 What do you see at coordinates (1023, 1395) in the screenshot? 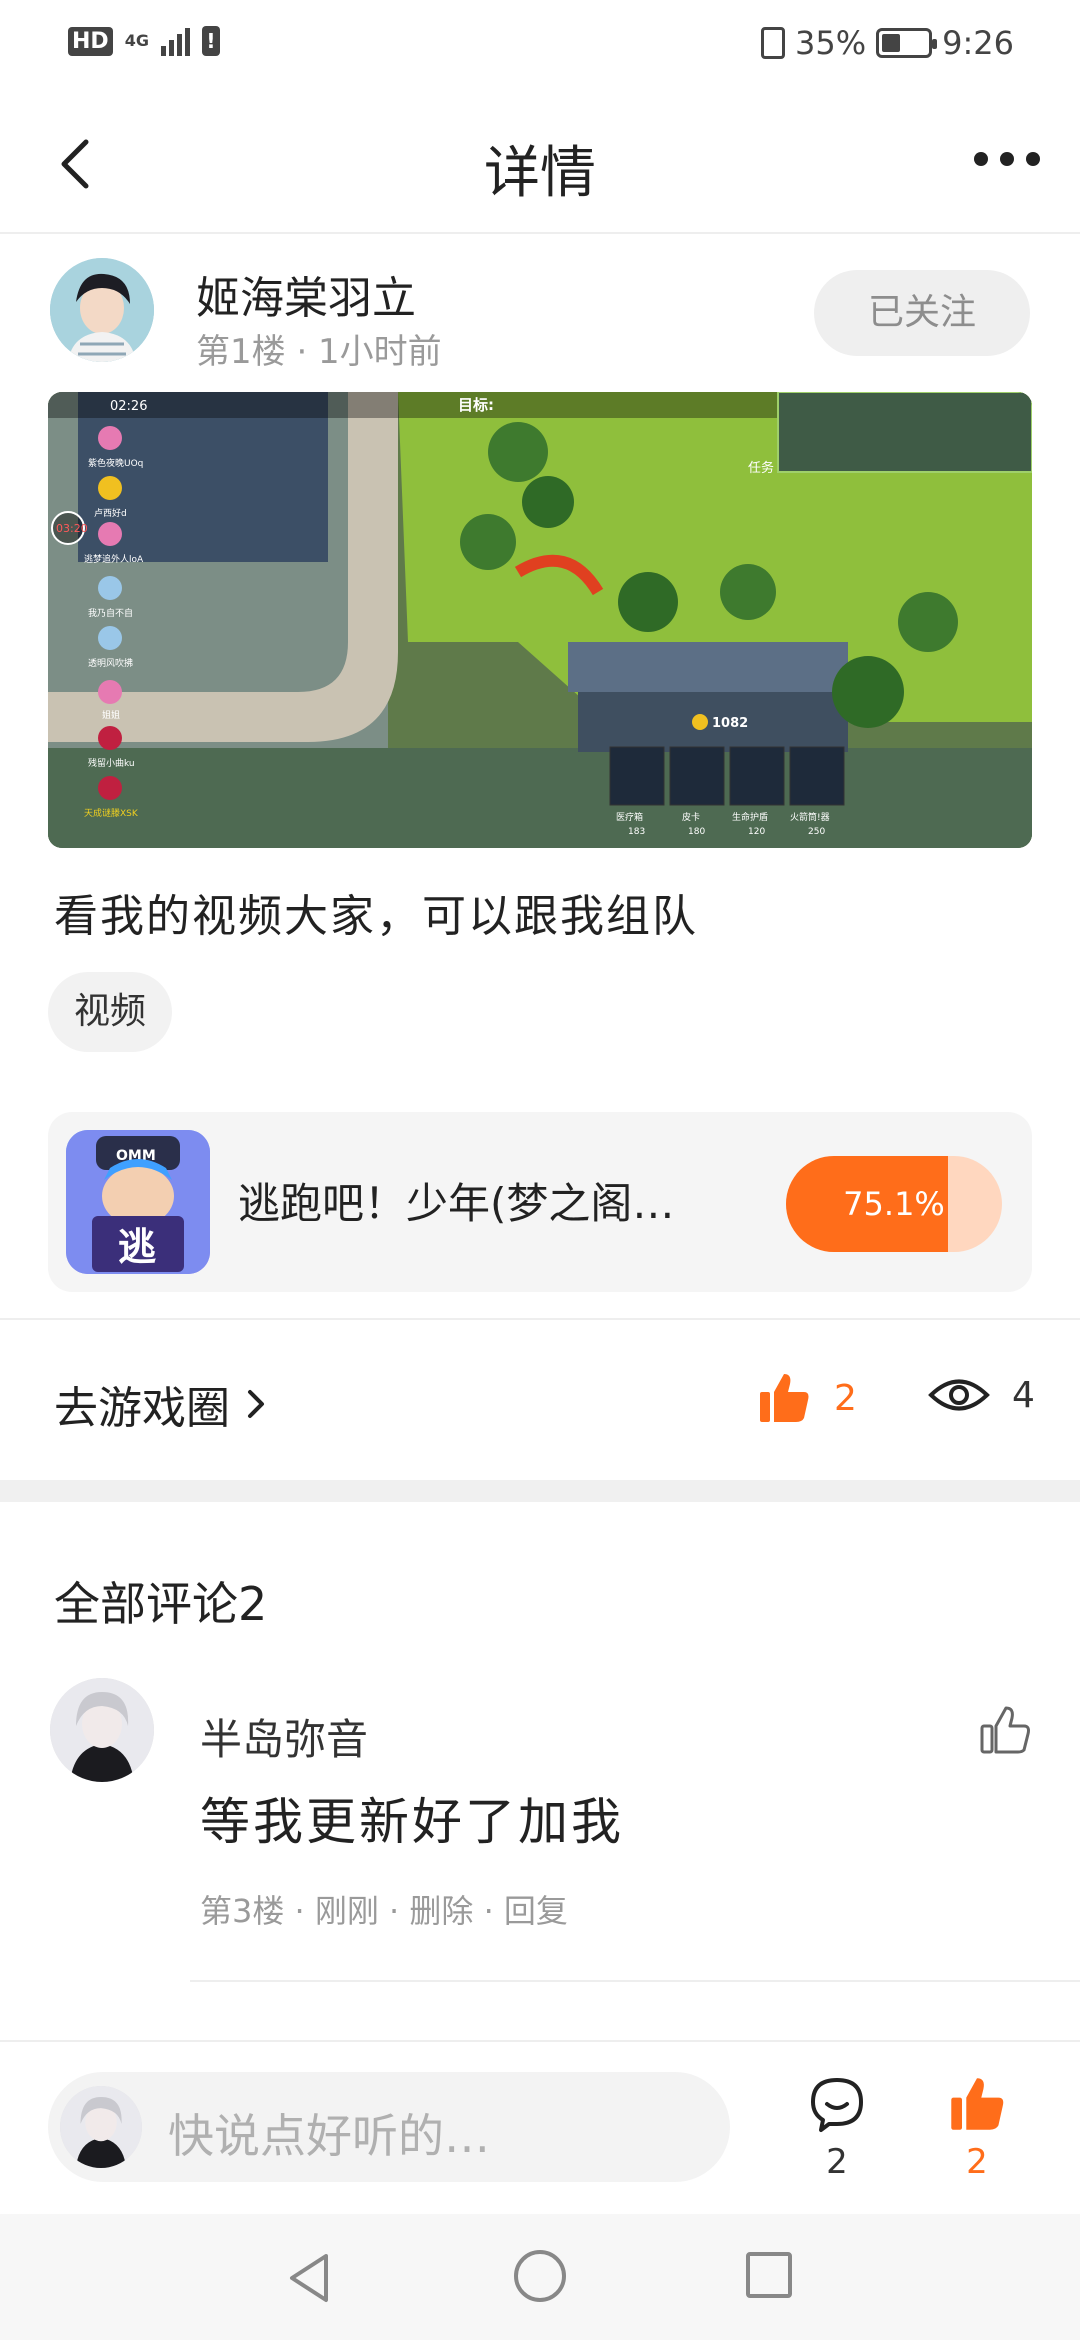
I see `view-count: 4` at bounding box center [1023, 1395].